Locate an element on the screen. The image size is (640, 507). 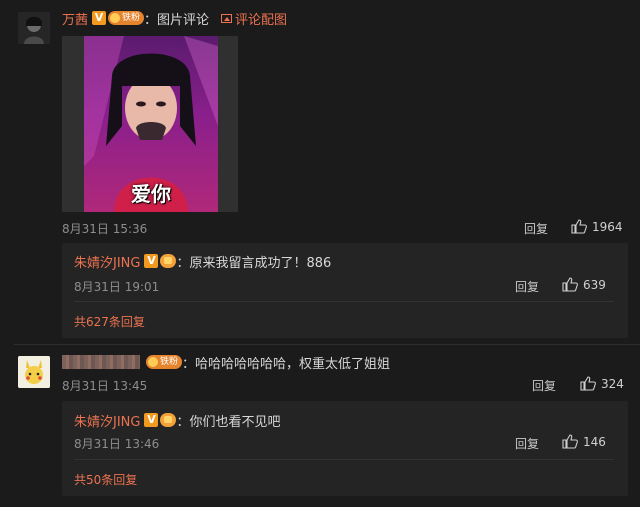
comment-text: ：图片评论 is located at coordinates (177, 20).